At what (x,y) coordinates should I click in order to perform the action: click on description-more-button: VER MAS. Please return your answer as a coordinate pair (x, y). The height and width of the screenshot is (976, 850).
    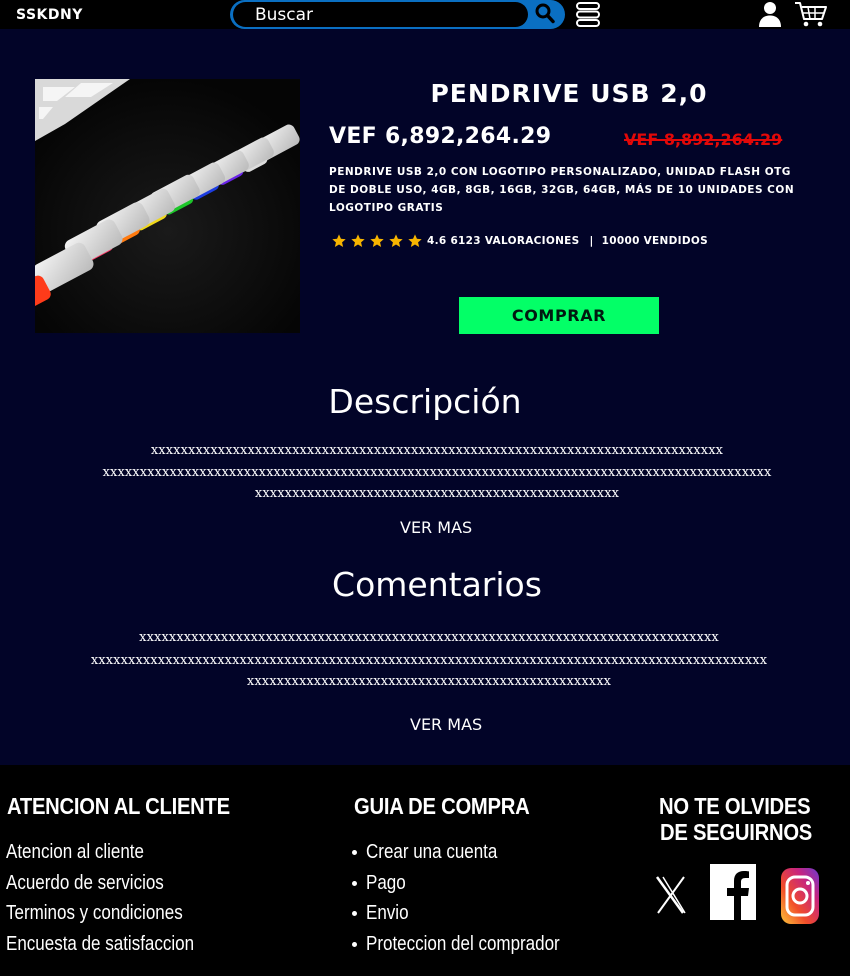
    Looking at the image, I should click on (436, 527).